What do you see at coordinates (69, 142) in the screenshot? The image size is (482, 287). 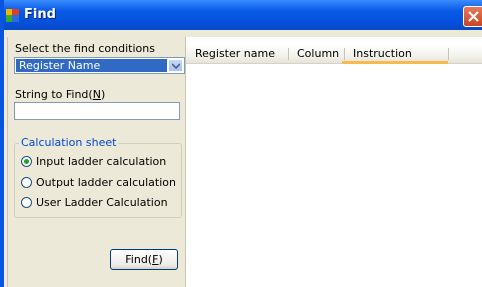 I see `calculation-sheet-legend: Calculation sheet` at bounding box center [69, 142].